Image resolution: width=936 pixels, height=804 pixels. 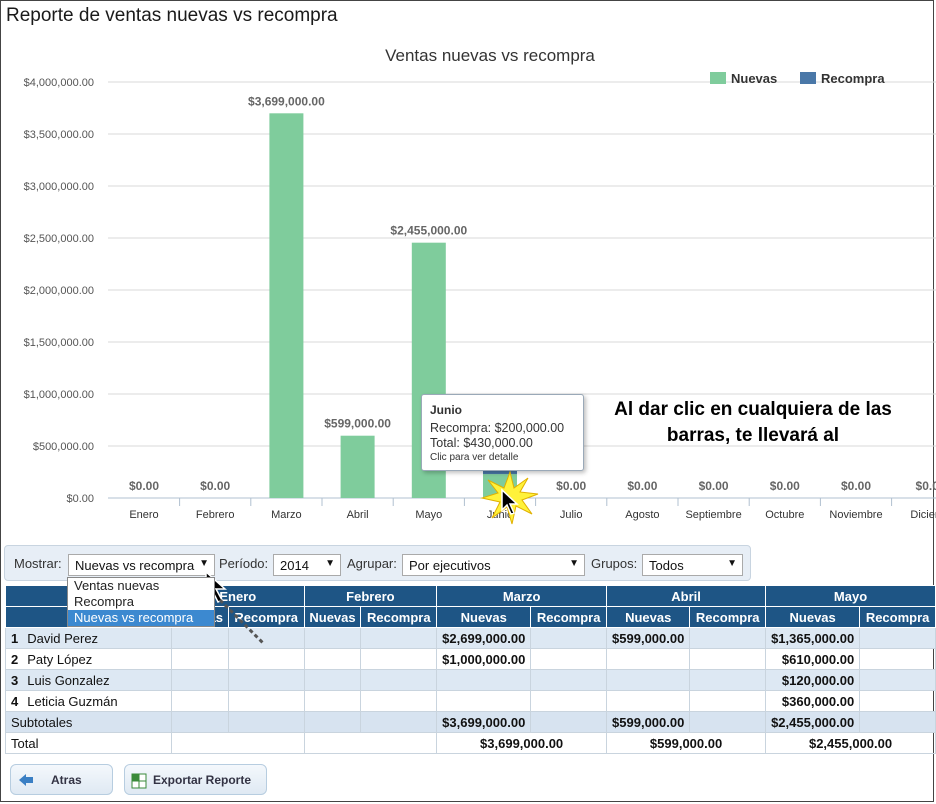 I want to click on total-cell, so click(x=370, y=743).